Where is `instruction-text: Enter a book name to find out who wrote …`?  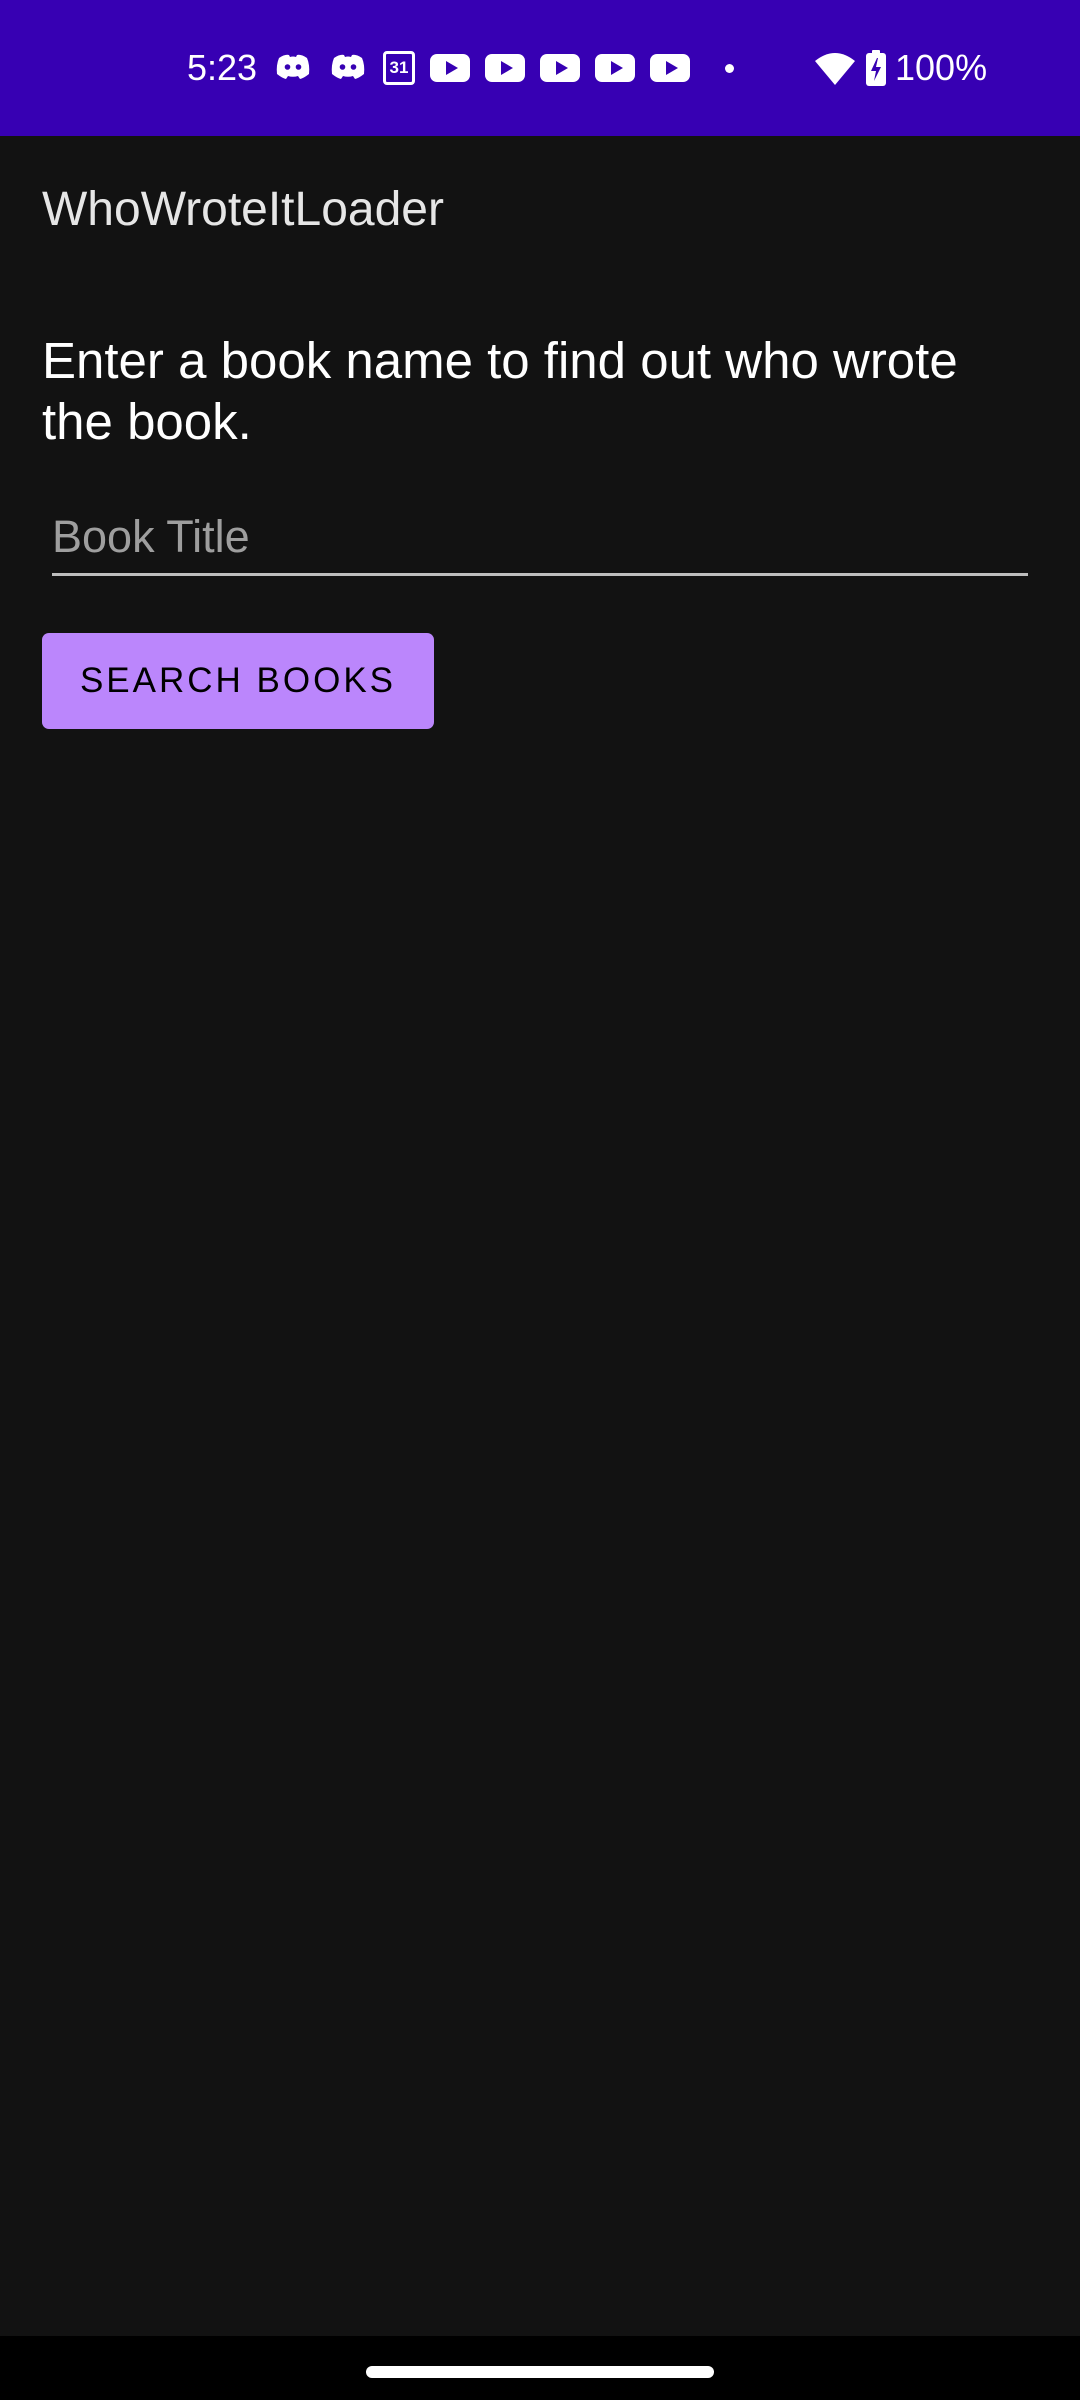 instruction-text: Enter a book name to find out who wrote … is located at coordinates (500, 391).